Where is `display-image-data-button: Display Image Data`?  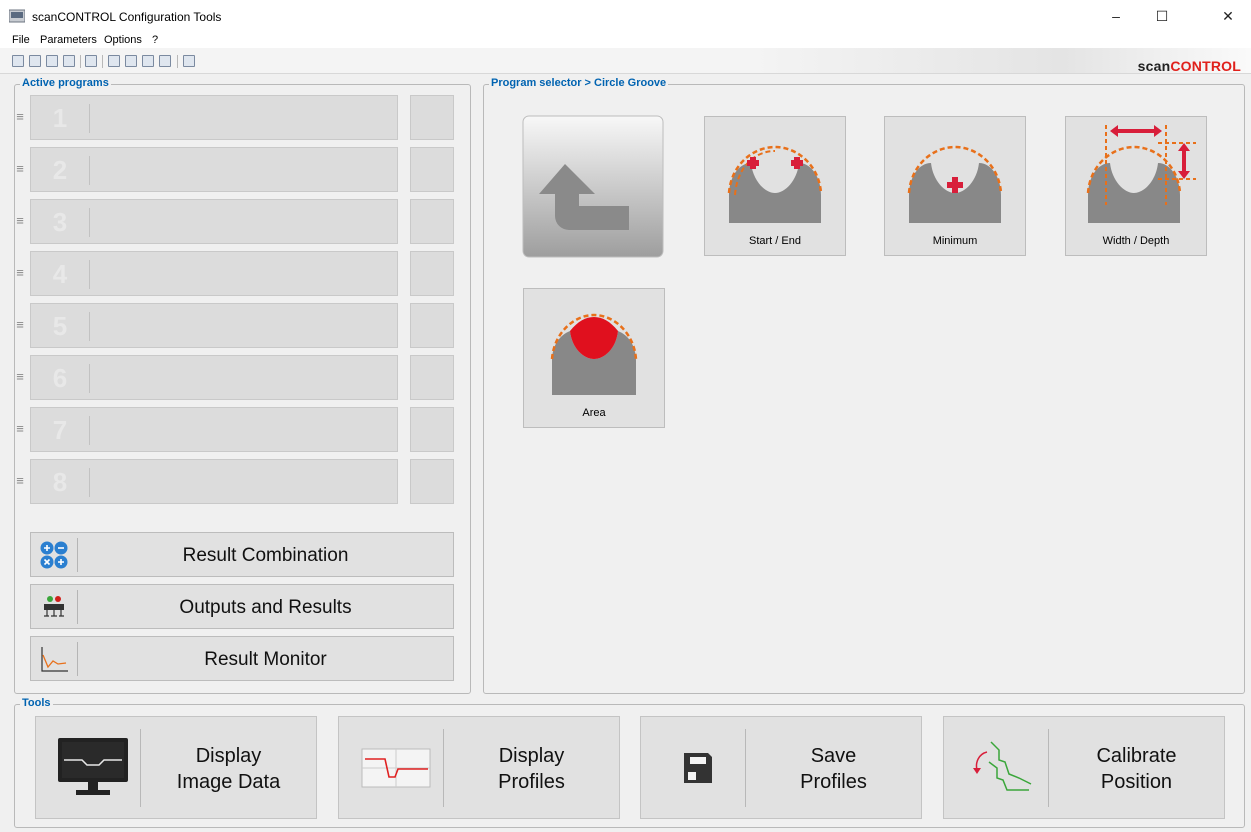 display-image-data-button: Display Image Data is located at coordinates (176, 767).